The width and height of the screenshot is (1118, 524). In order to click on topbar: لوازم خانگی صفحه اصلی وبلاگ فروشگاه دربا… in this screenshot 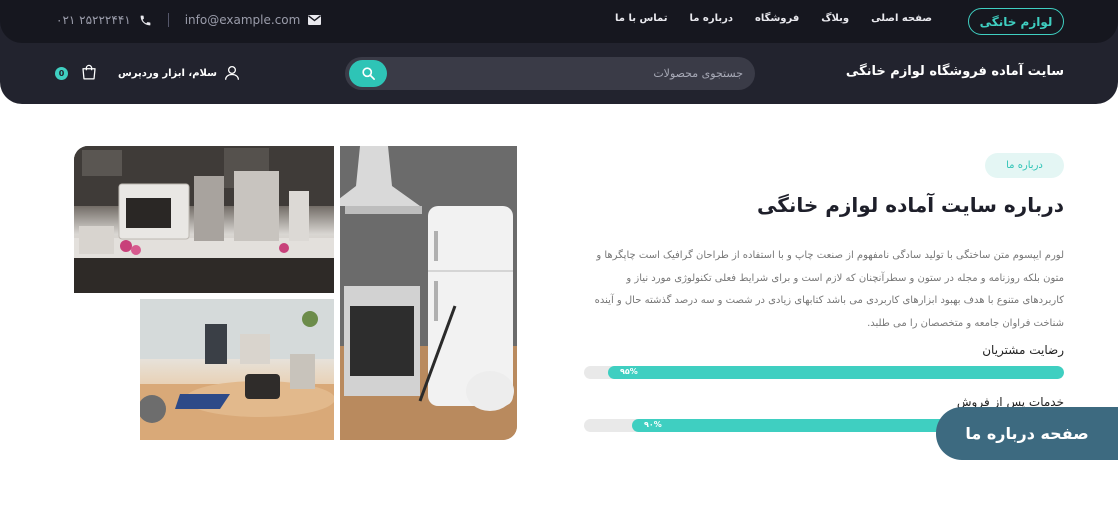, I will do `click(559, 21)`.